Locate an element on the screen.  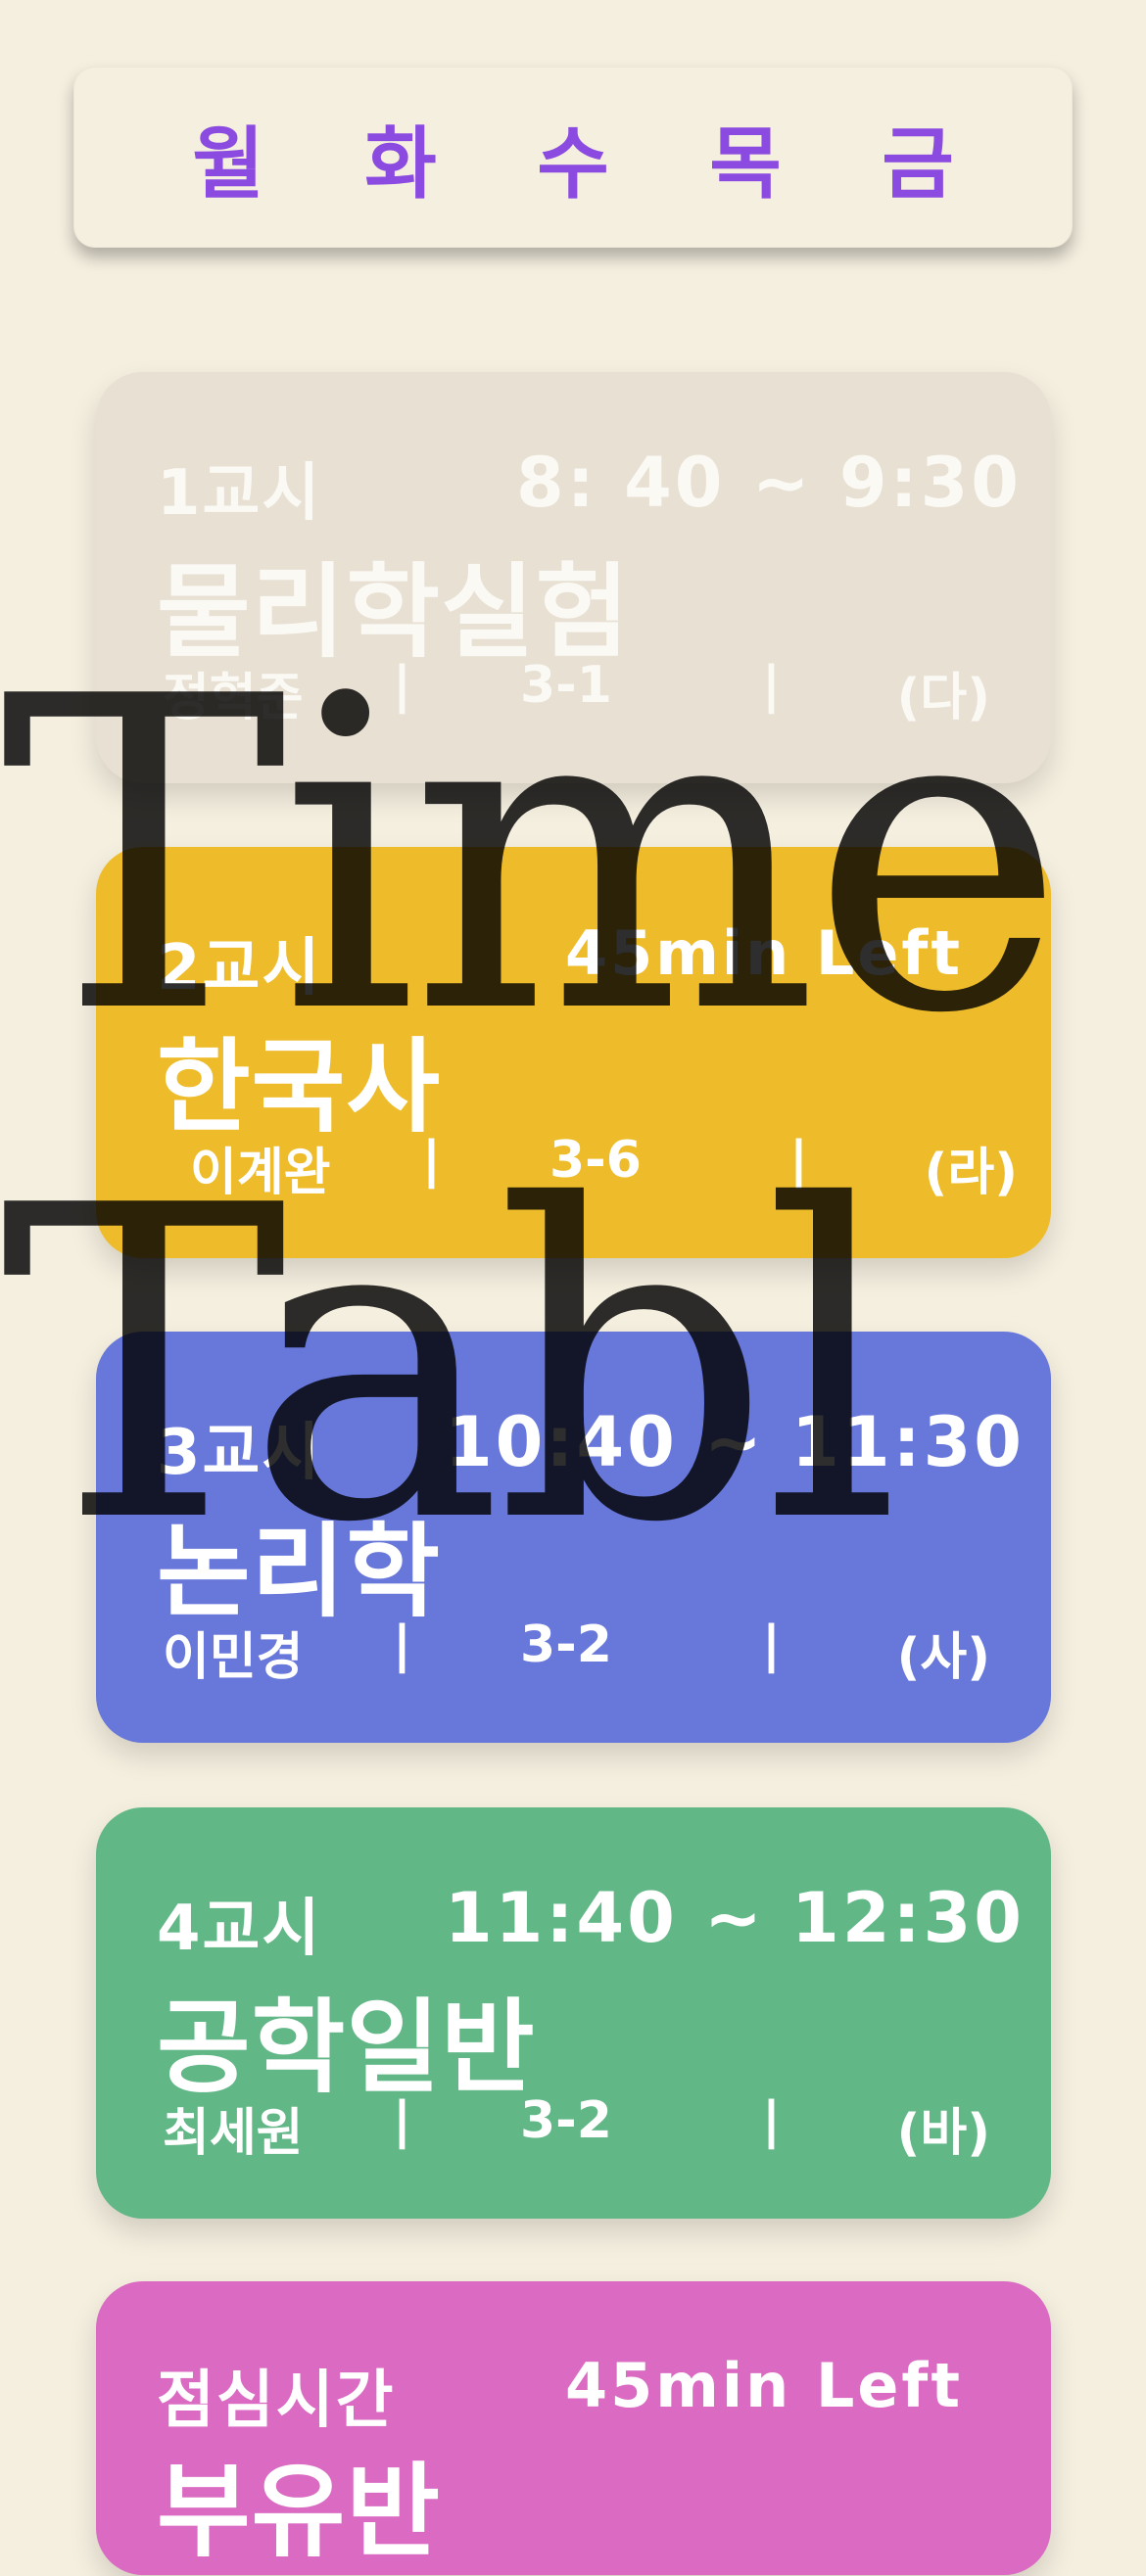
period-label: 1교시 is located at coordinates (239, 493).